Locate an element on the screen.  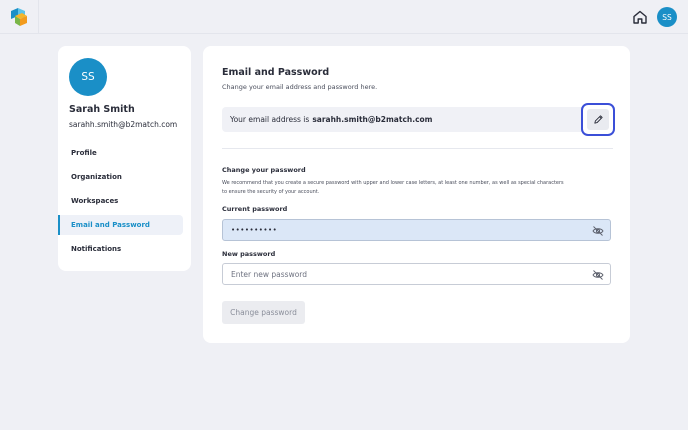
sidebar-item-email-and-password: Email and Password is located at coordinates (120, 225).